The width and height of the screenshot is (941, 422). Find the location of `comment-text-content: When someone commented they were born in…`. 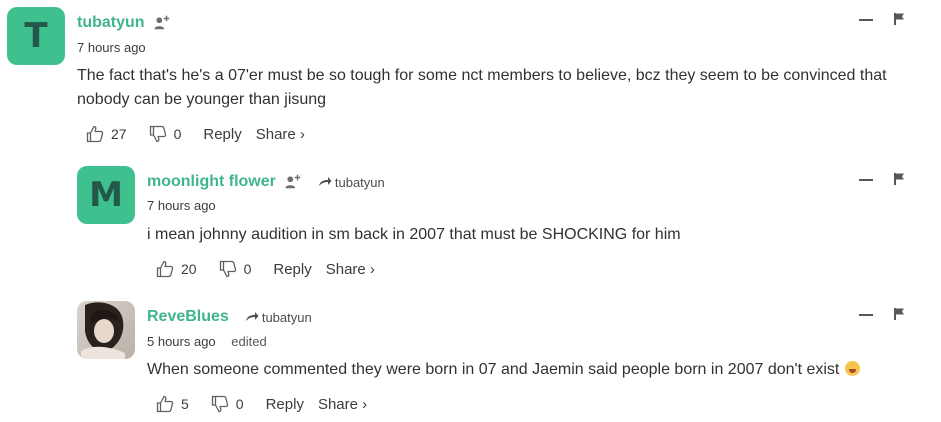

comment-text-content: When someone commented they were born in… is located at coordinates (493, 369).